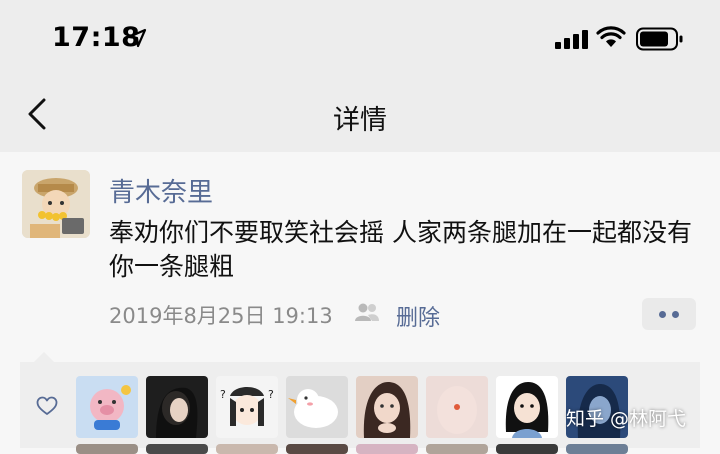 The width and height of the screenshot is (720, 454). Describe the element at coordinates (161, 190) in the screenshot. I see `username: 青木奈里` at that location.